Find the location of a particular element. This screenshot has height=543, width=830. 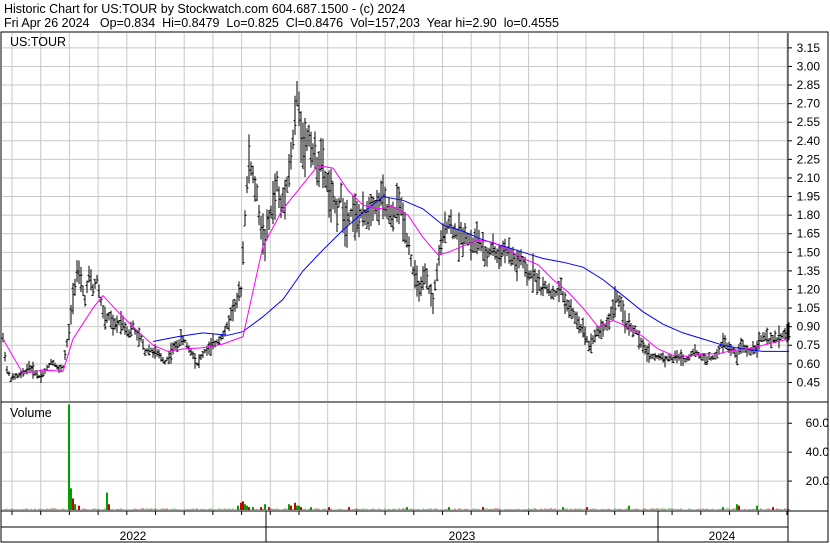

price-tick-label: 0.45 is located at coordinates (809, 382).